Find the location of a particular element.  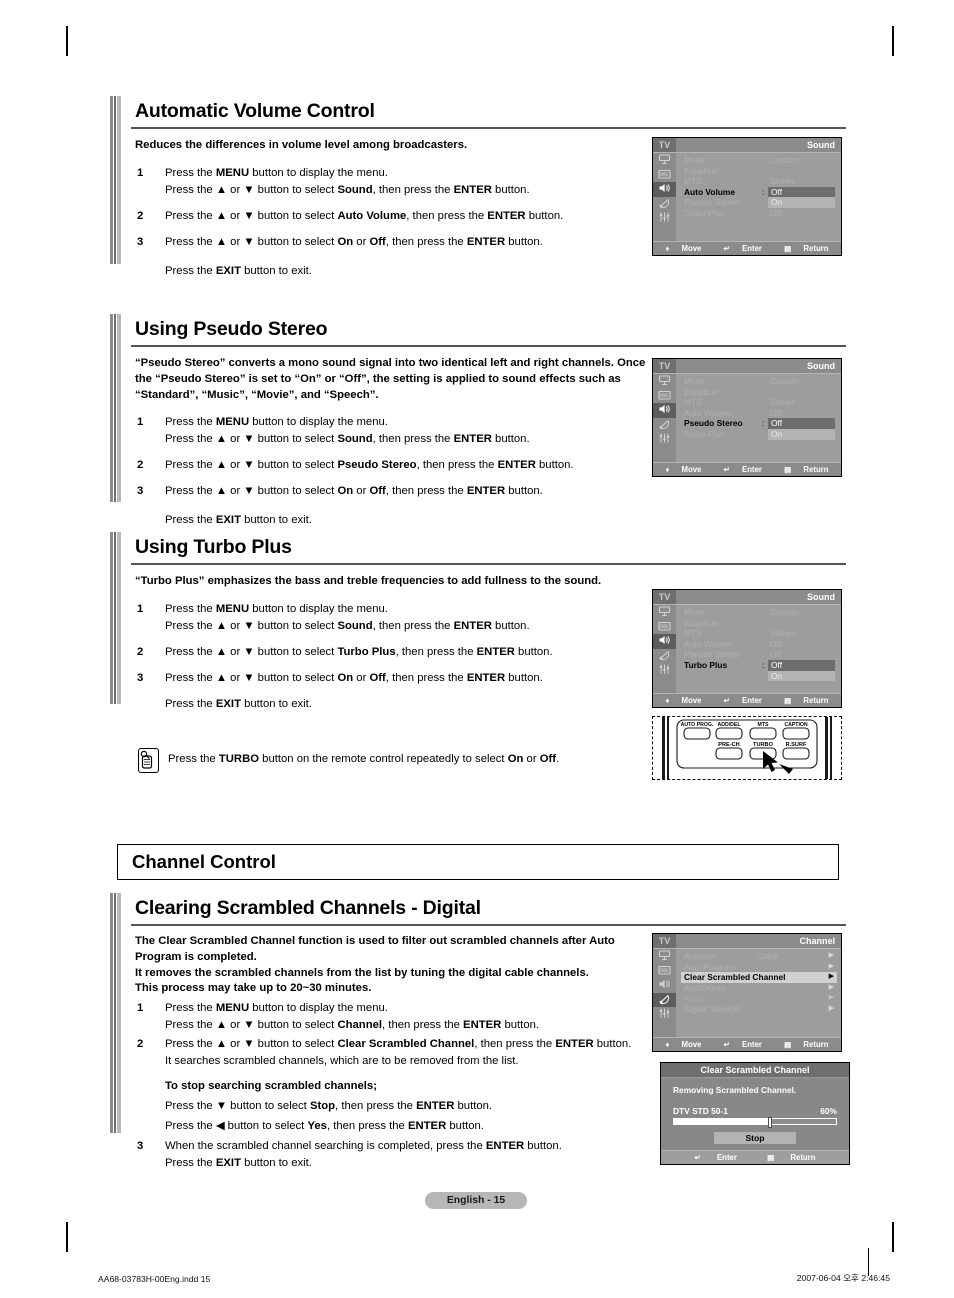

osd-row-clear-scrambled-channel: Clear Scrambled Channel ▶ is located at coordinates (747, 977).